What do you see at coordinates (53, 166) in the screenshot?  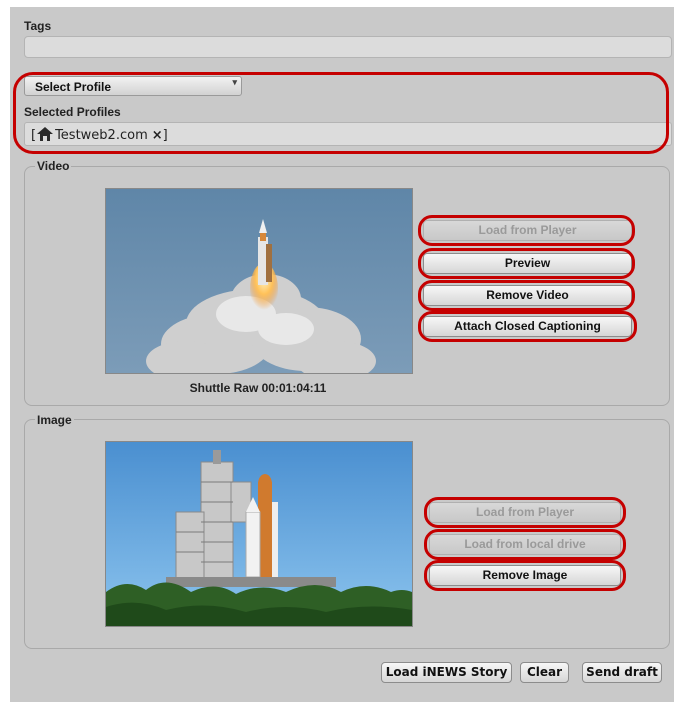 I see `video-legend: Video` at bounding box center [53, 166].